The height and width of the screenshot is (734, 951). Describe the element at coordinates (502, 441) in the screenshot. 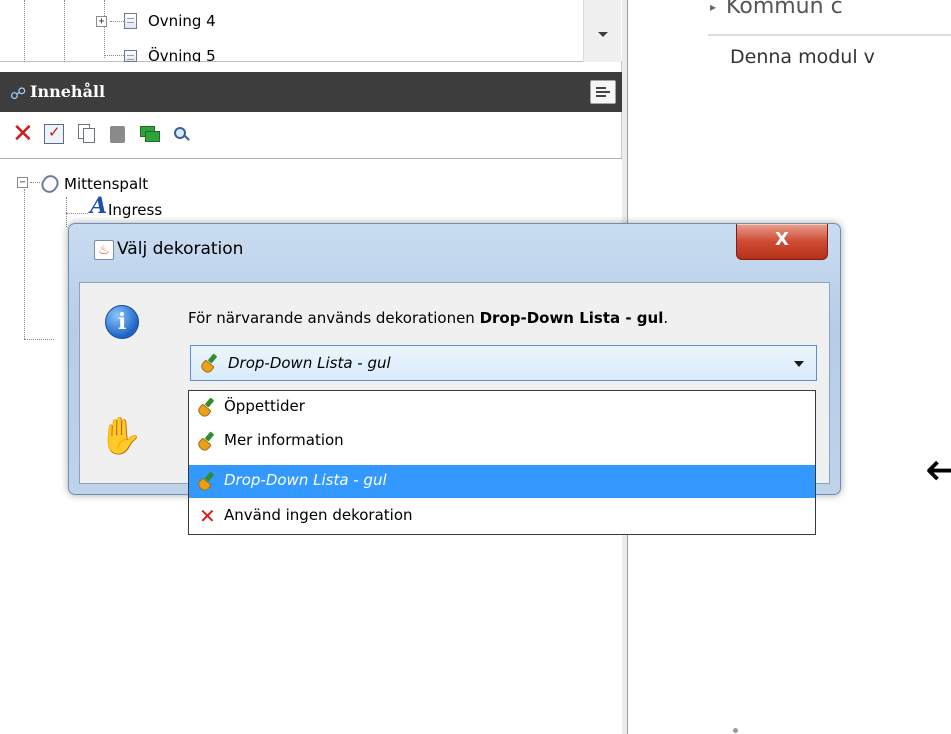

I see `option-mer-information: Mer information` at that location.